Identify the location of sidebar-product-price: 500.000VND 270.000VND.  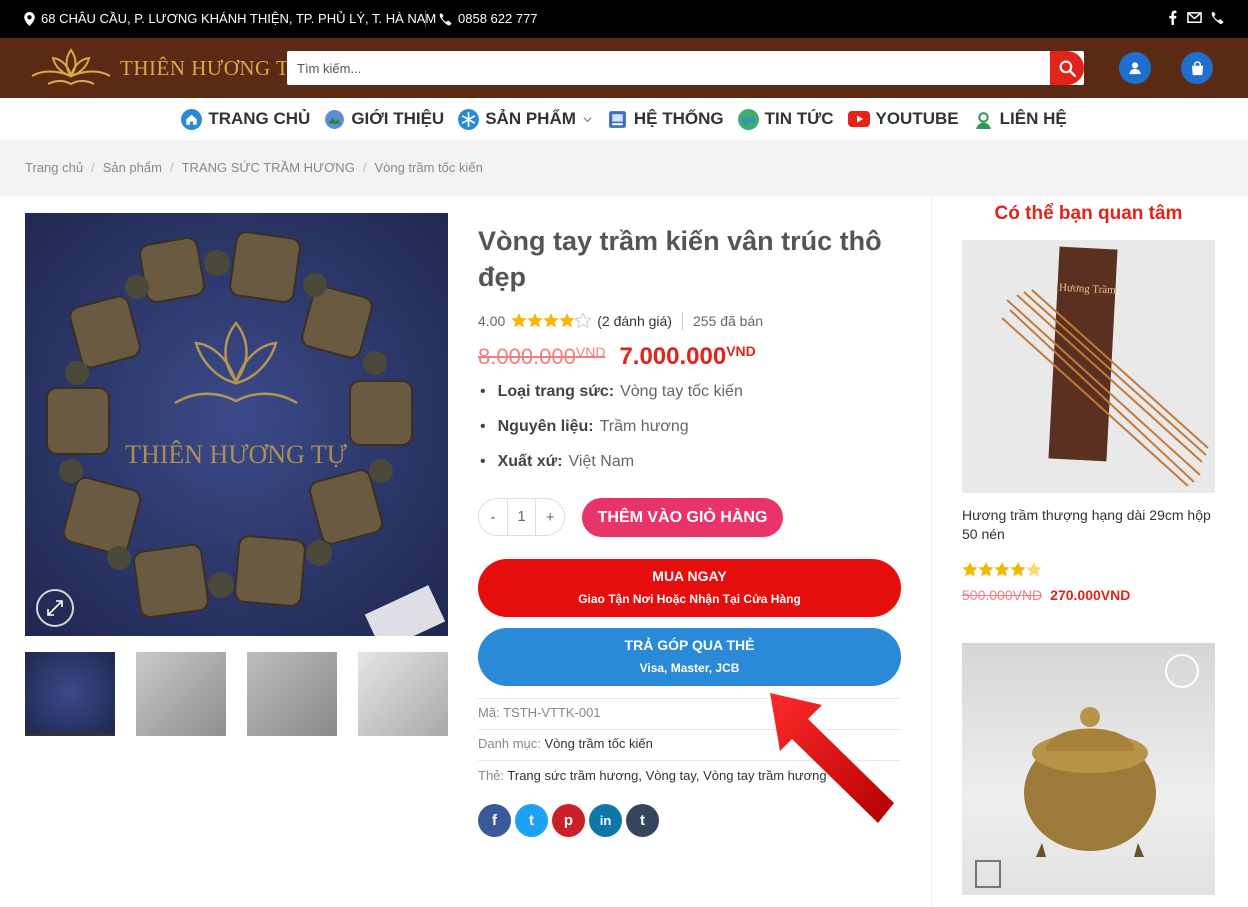
(1046, 595).